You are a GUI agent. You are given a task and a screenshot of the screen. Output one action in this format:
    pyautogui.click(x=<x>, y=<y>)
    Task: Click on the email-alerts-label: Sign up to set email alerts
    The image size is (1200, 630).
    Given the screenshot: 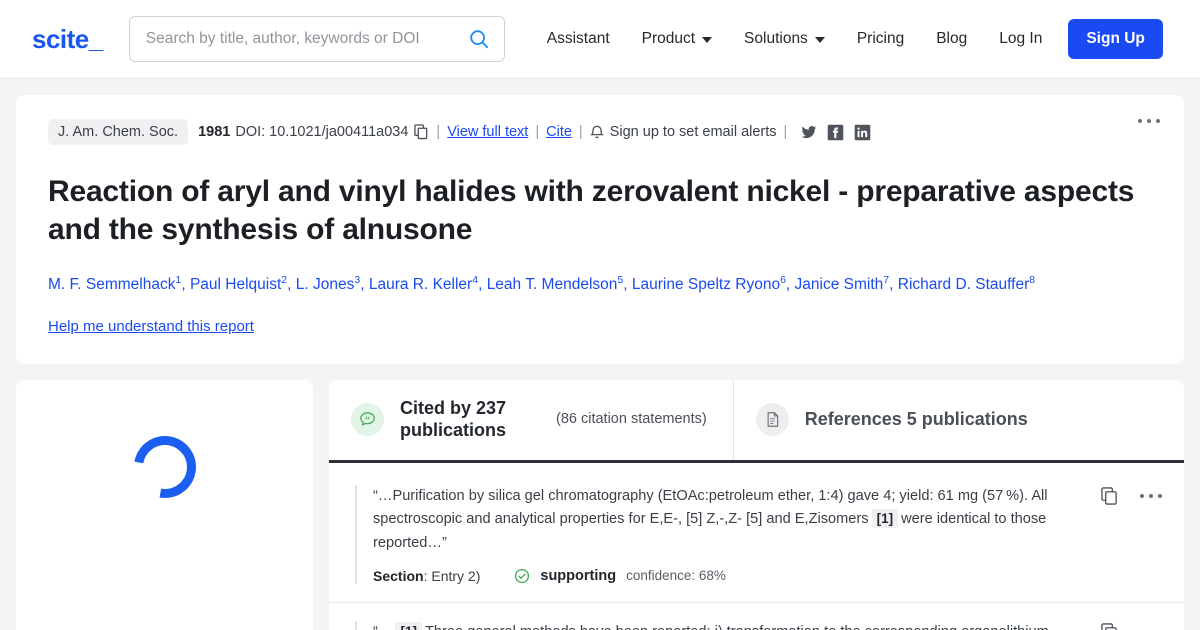 What is the action you would take?
    pyautogui.click(x=693, y=132)
    